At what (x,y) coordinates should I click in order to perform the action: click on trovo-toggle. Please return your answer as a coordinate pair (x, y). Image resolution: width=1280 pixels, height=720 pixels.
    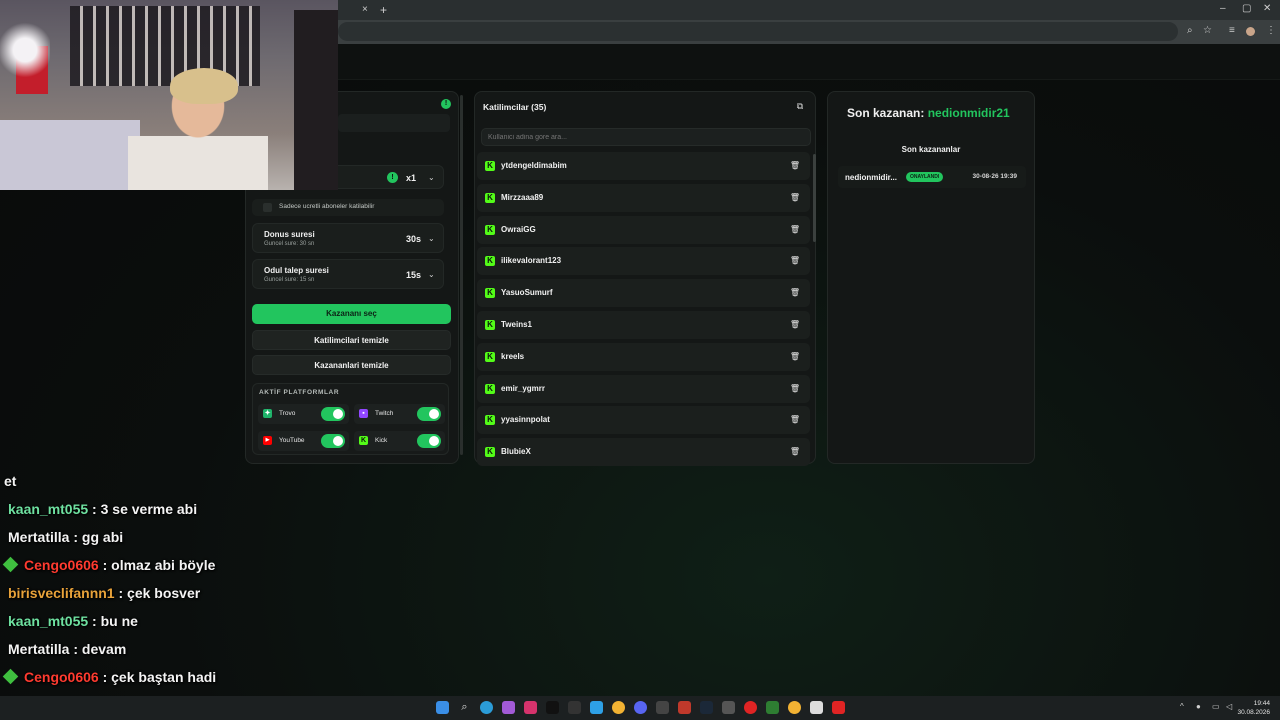
    Looking at the image, I should click on (333, 414).